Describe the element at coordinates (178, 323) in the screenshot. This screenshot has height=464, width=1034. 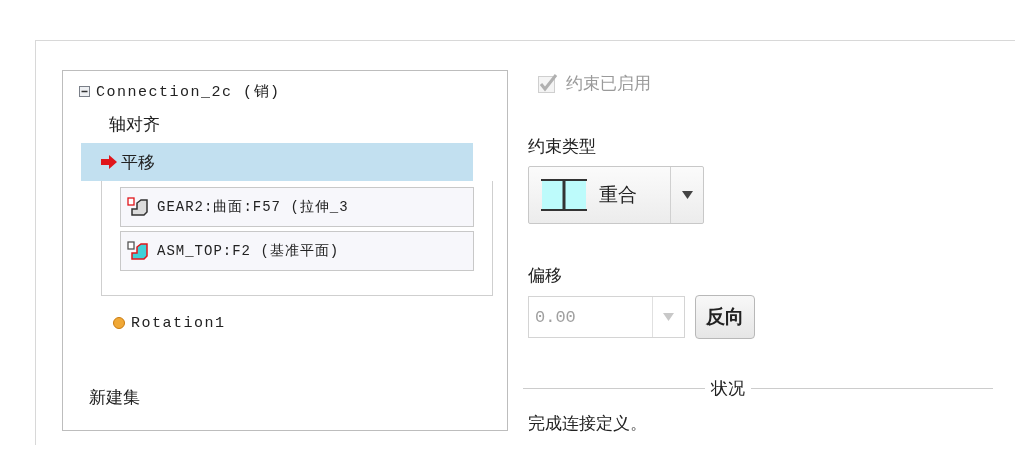
I see `tree-item: Rotation1` at that location.